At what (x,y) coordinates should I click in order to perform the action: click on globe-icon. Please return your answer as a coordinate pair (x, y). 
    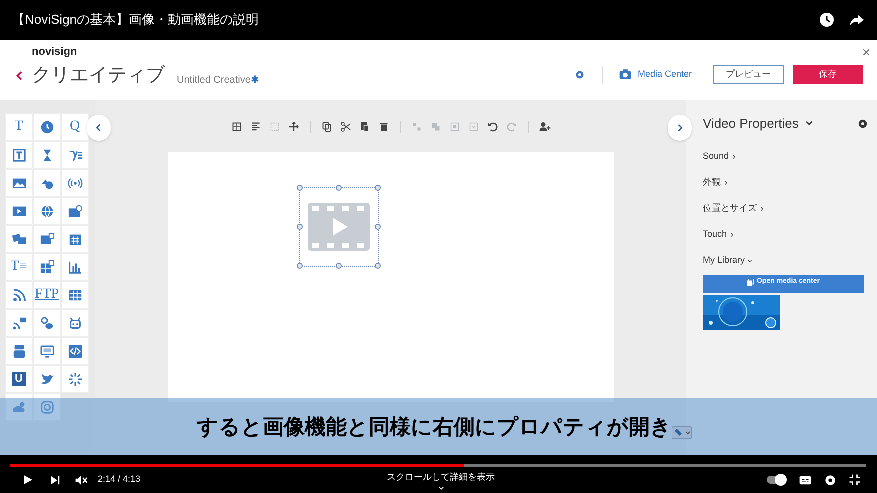
    Looking at the image, I should click on (47, 211).